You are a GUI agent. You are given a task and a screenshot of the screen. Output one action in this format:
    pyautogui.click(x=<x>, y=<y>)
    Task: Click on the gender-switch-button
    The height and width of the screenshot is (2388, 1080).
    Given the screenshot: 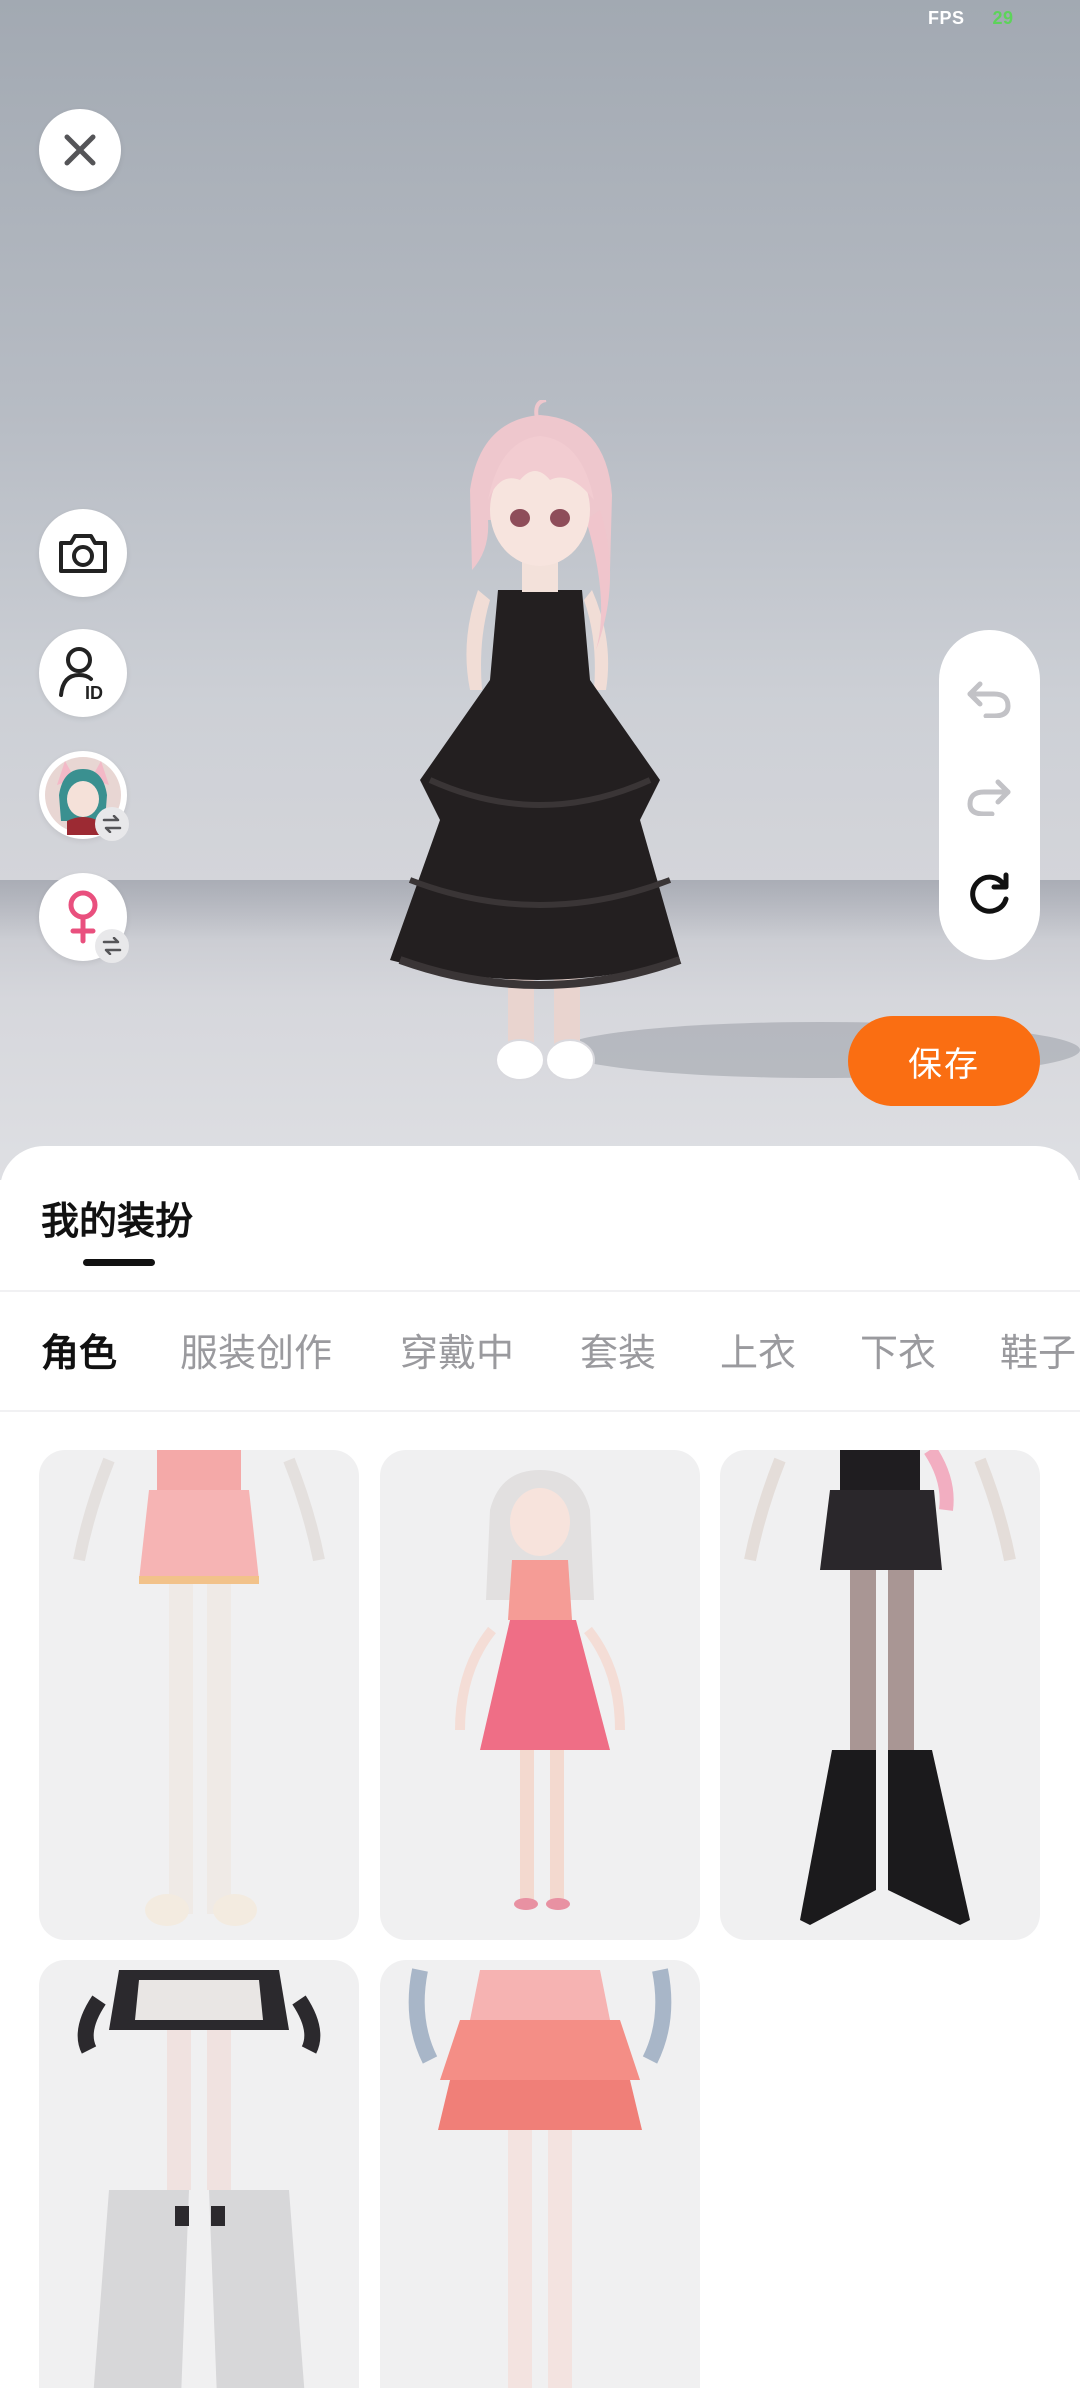 What is the action you would take?
    pyautogui.click(x=84, y=918)
    